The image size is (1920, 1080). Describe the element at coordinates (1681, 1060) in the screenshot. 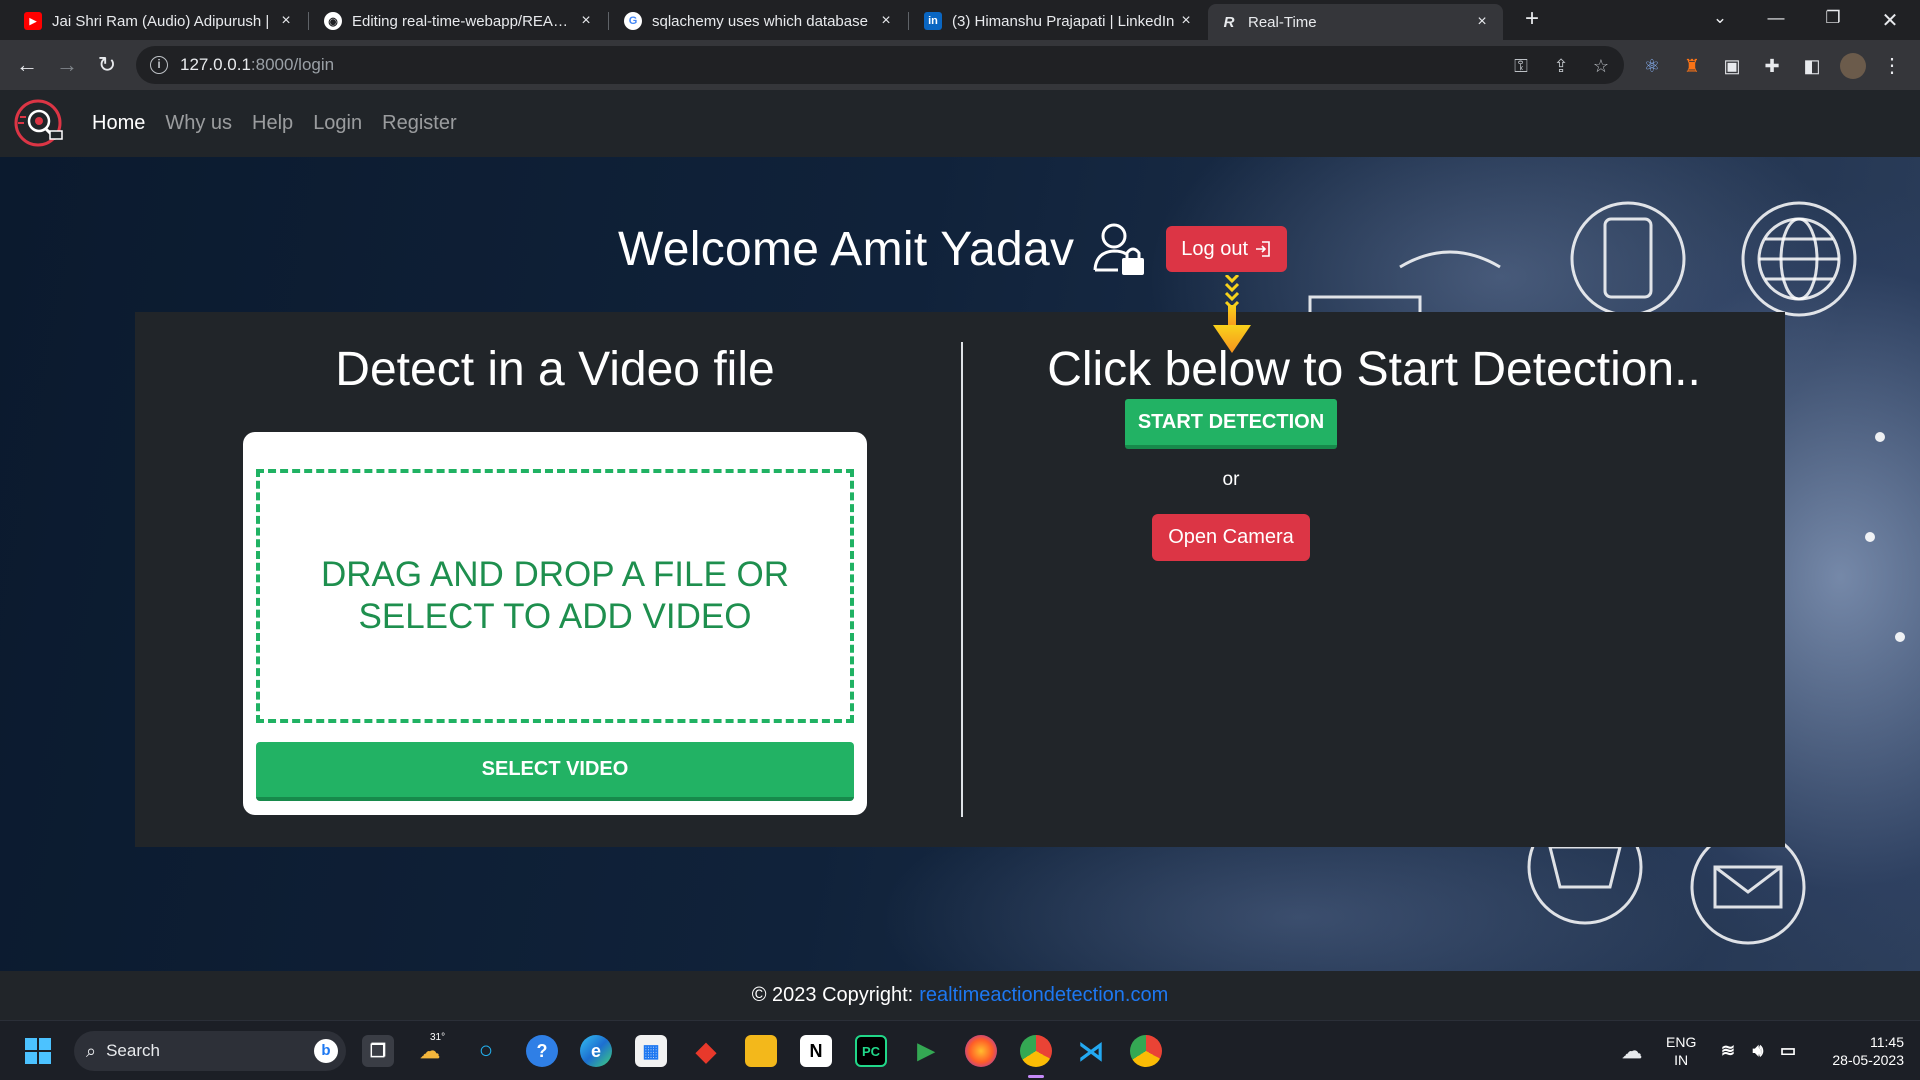

I see `lang-region: IN` at that location.